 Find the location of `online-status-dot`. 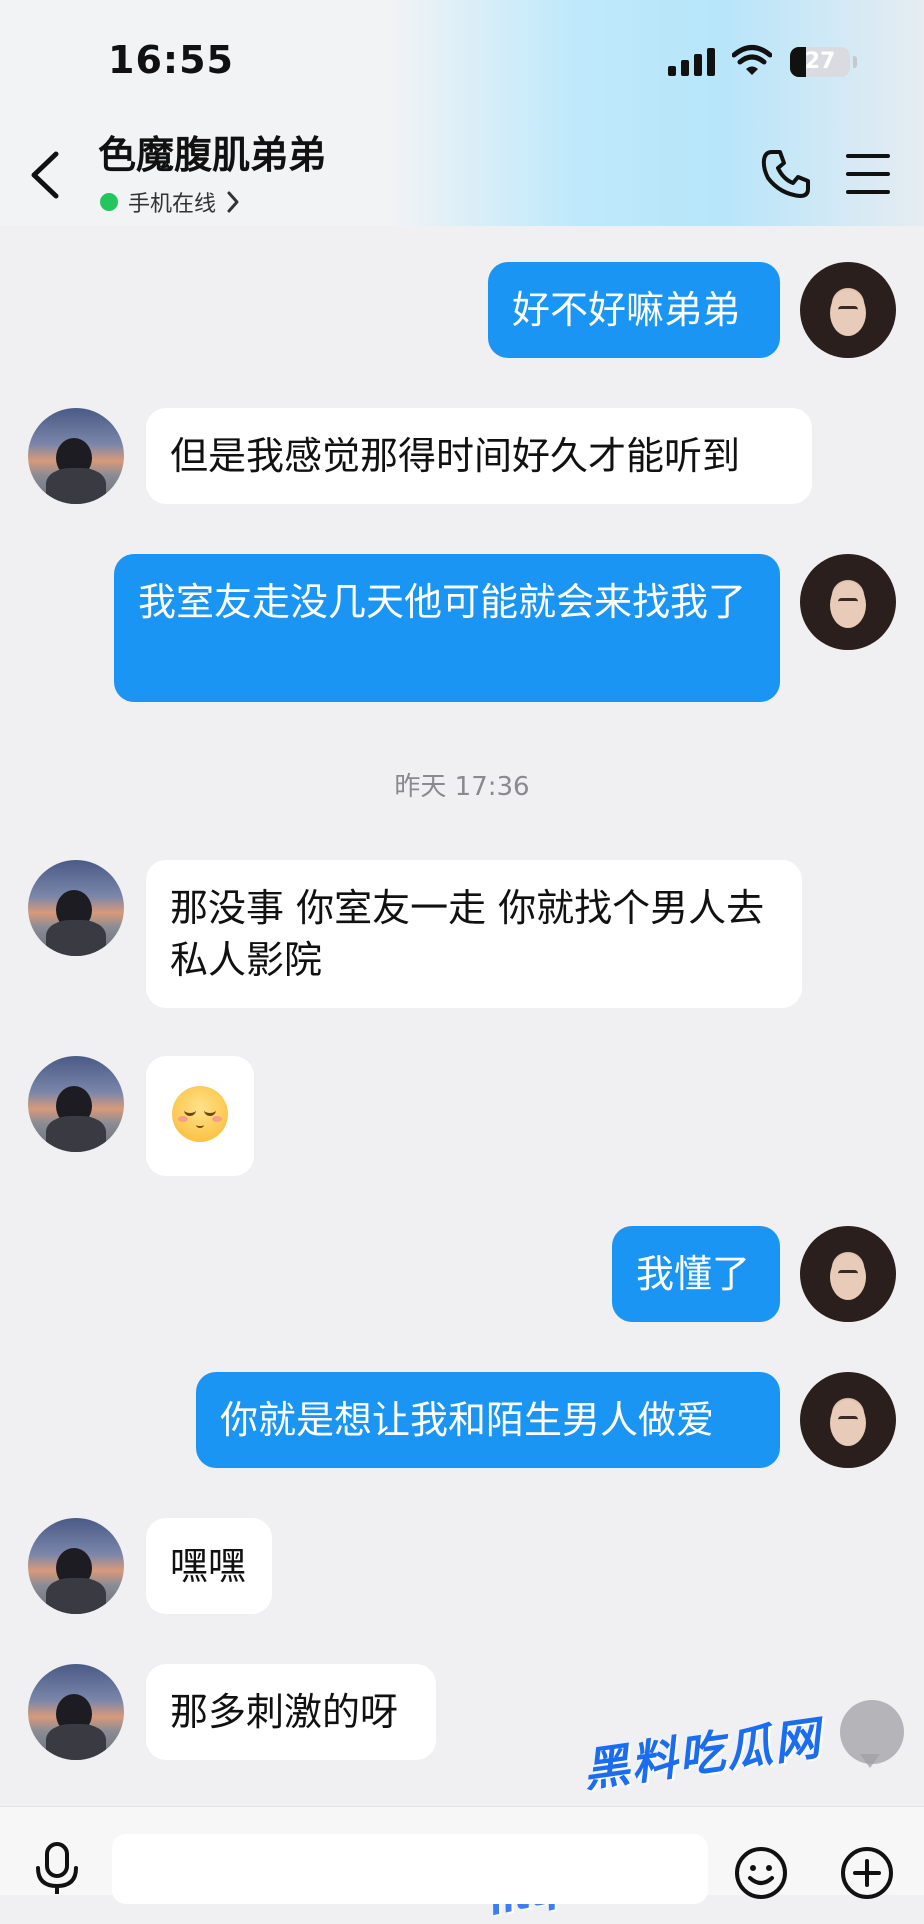

online-status-dot is located at coordinates (109, 202).